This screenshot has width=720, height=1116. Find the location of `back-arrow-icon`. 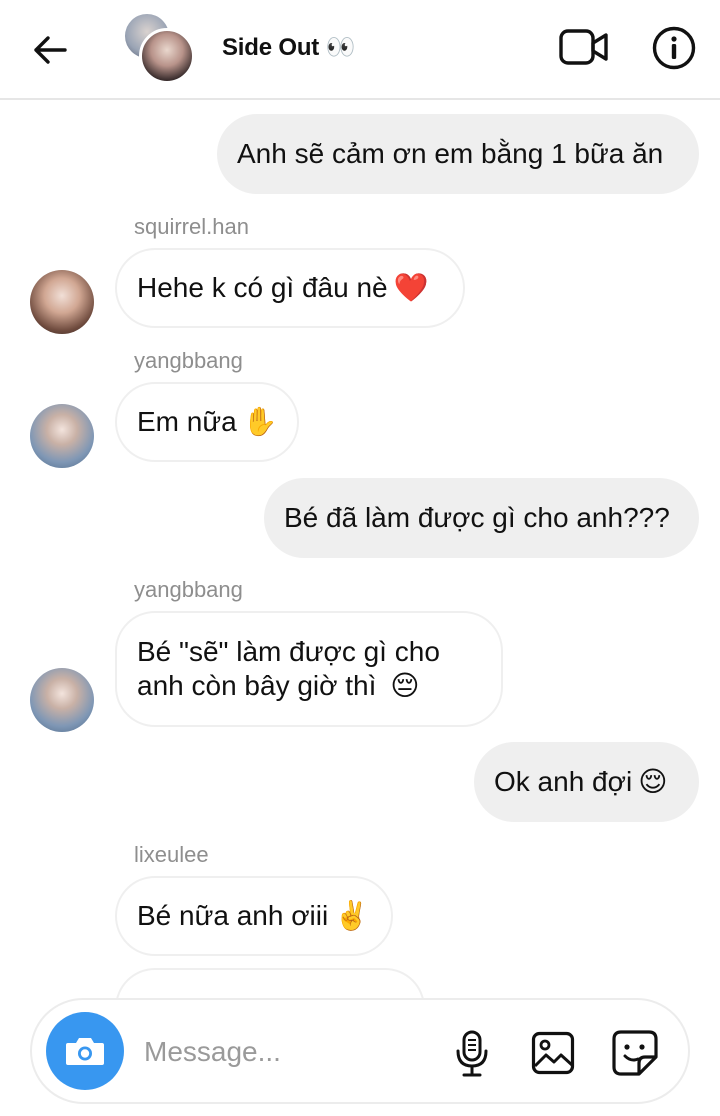

back-arrow-icon is located at coordinates (50, 50).